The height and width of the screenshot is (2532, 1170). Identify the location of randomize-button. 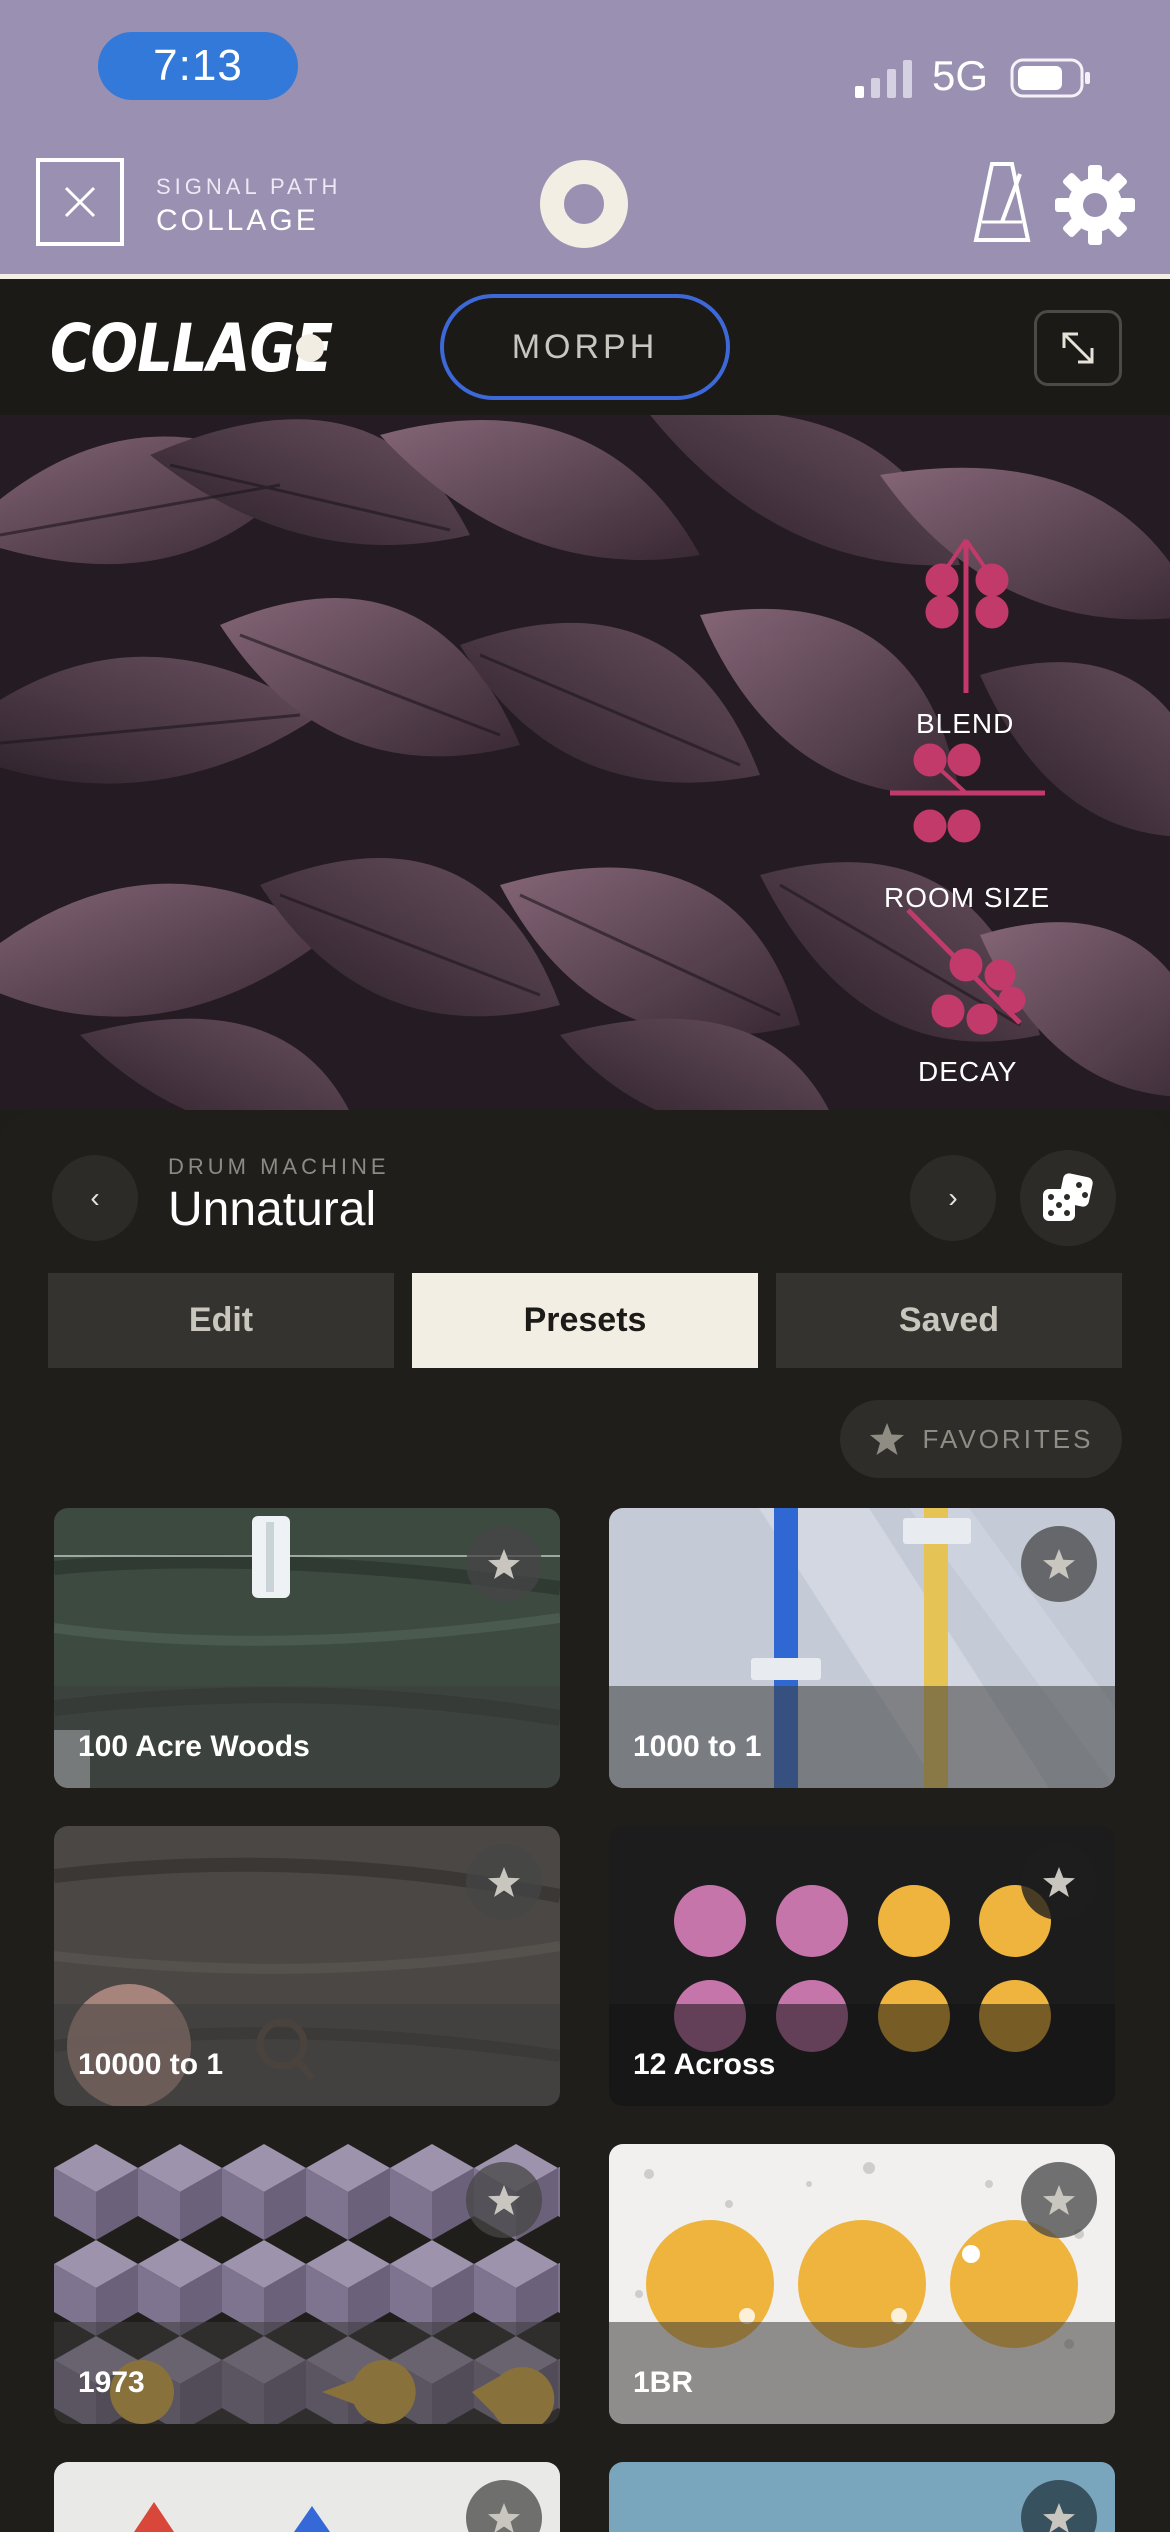
(1068, 1198).